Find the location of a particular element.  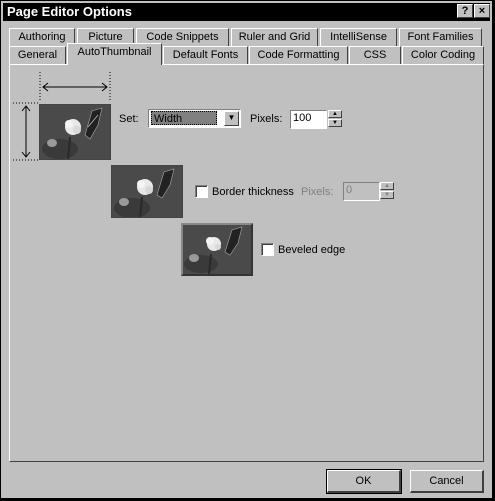

border-thickness-checkbox is located at coordinates (201, 191).